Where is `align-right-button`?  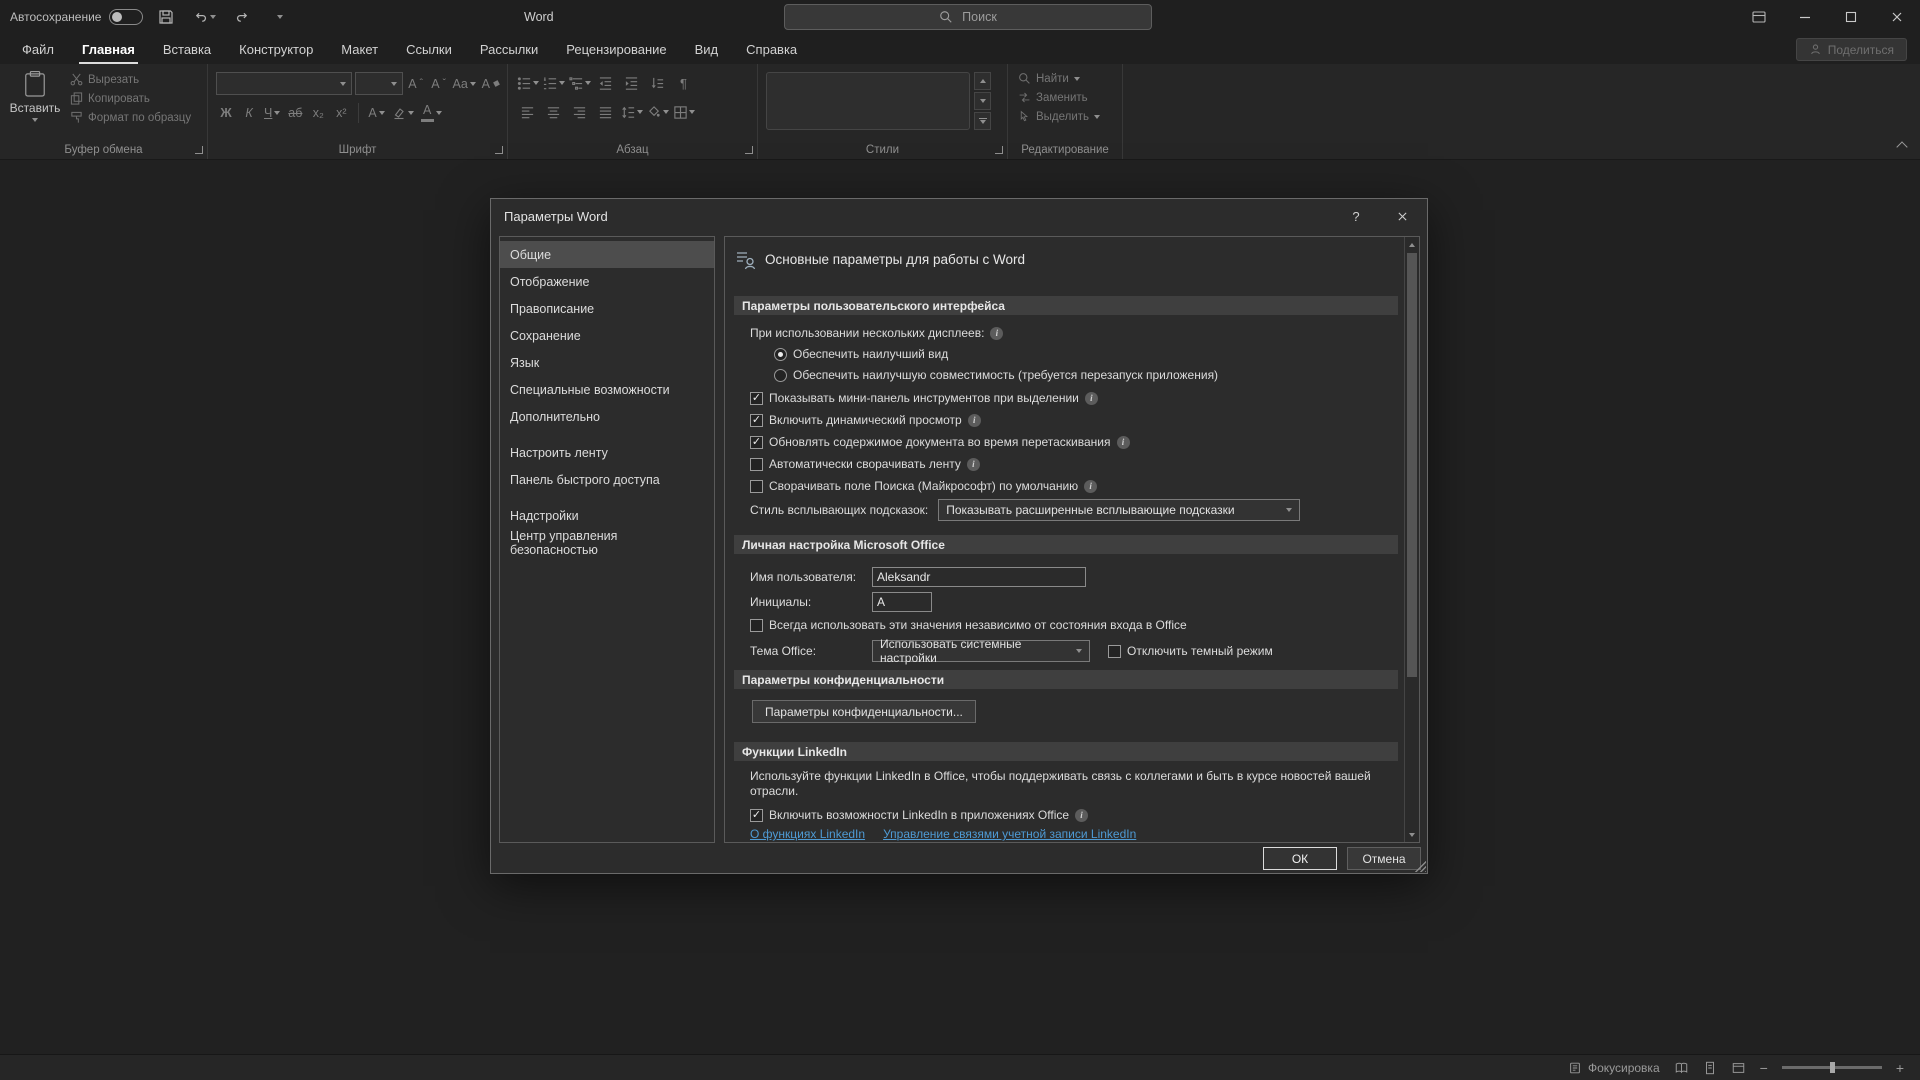 align-right-button is located at coordinates (579, 112).